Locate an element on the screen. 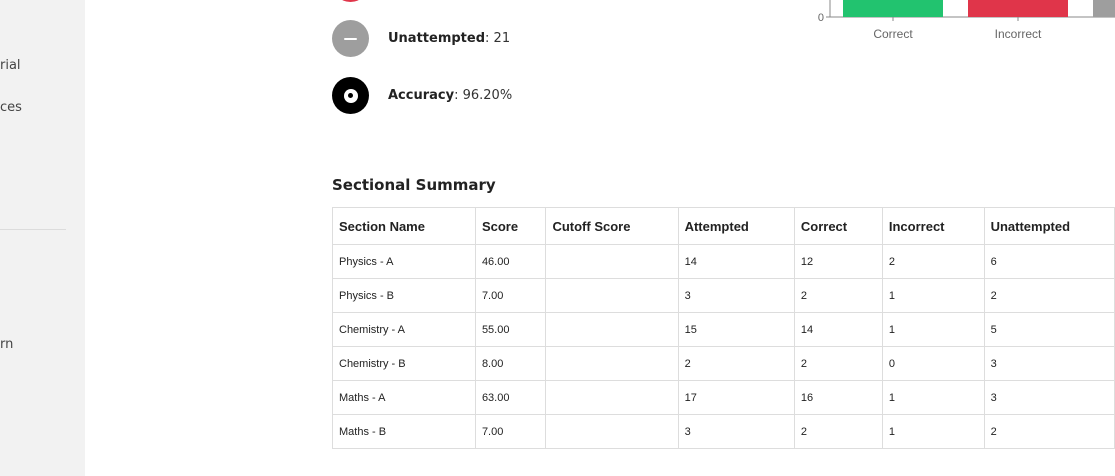 This screenshot has width=1115, height=476. table-row: Maths - A 63.00 17 16 1 3 is located at coordinates (723, 397).